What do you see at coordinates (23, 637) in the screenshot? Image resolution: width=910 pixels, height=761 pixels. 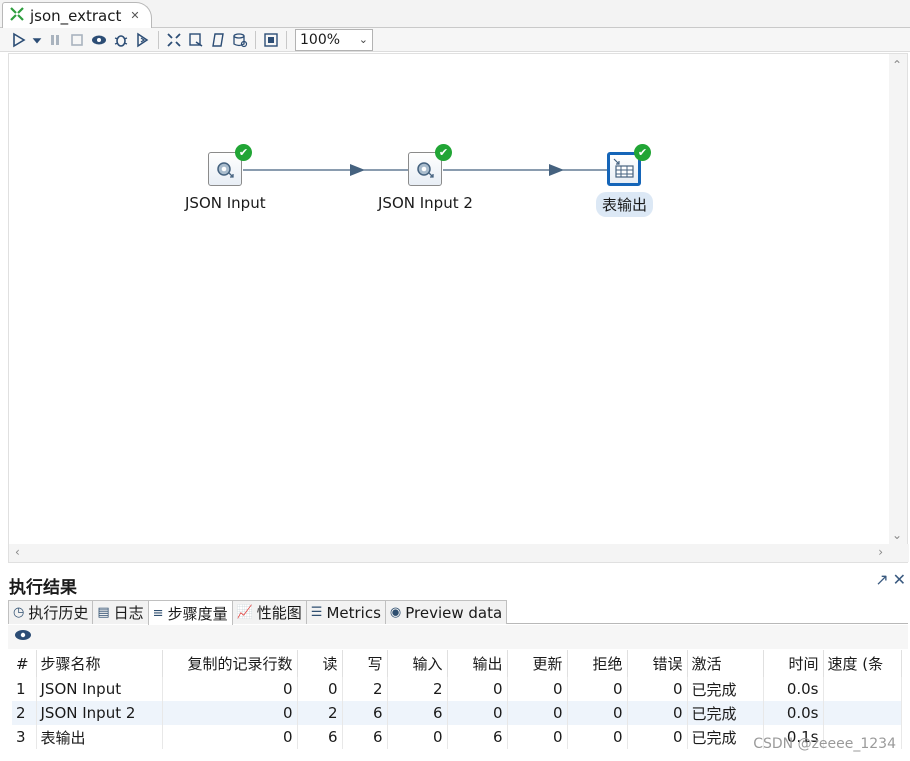 I see `show-active-eye-icon` at bounding box center [23, 637].